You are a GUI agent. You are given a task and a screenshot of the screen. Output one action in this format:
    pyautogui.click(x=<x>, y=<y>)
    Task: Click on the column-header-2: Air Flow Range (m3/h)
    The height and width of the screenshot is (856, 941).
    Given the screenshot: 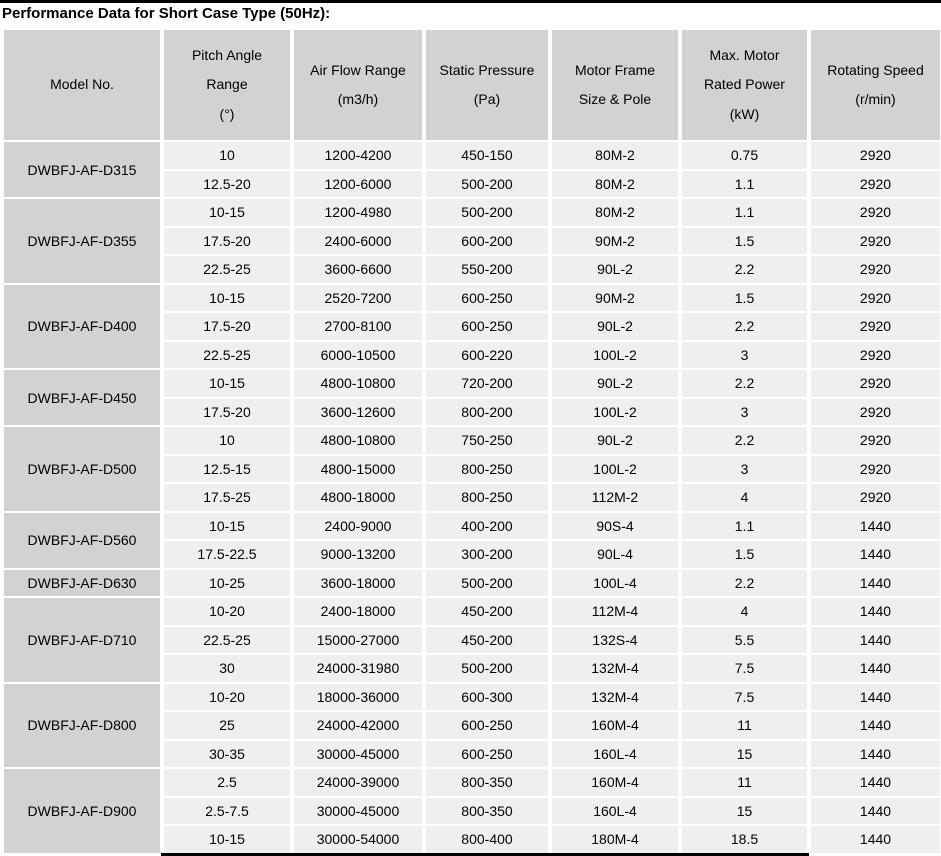 What is the action you would take?
    pyautogui.click(x=358, y=85)
    